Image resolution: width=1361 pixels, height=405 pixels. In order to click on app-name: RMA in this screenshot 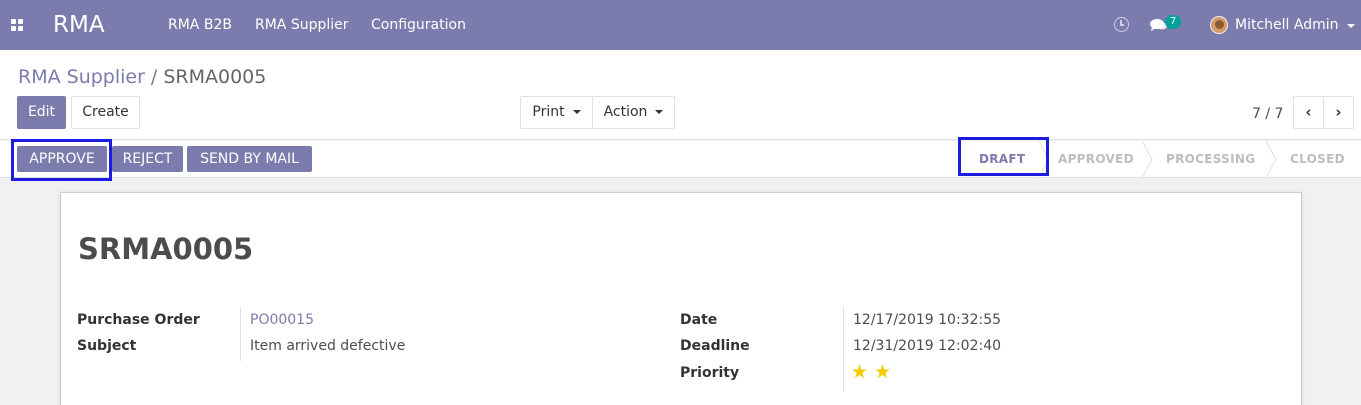, I will do `click(79, 25)`.